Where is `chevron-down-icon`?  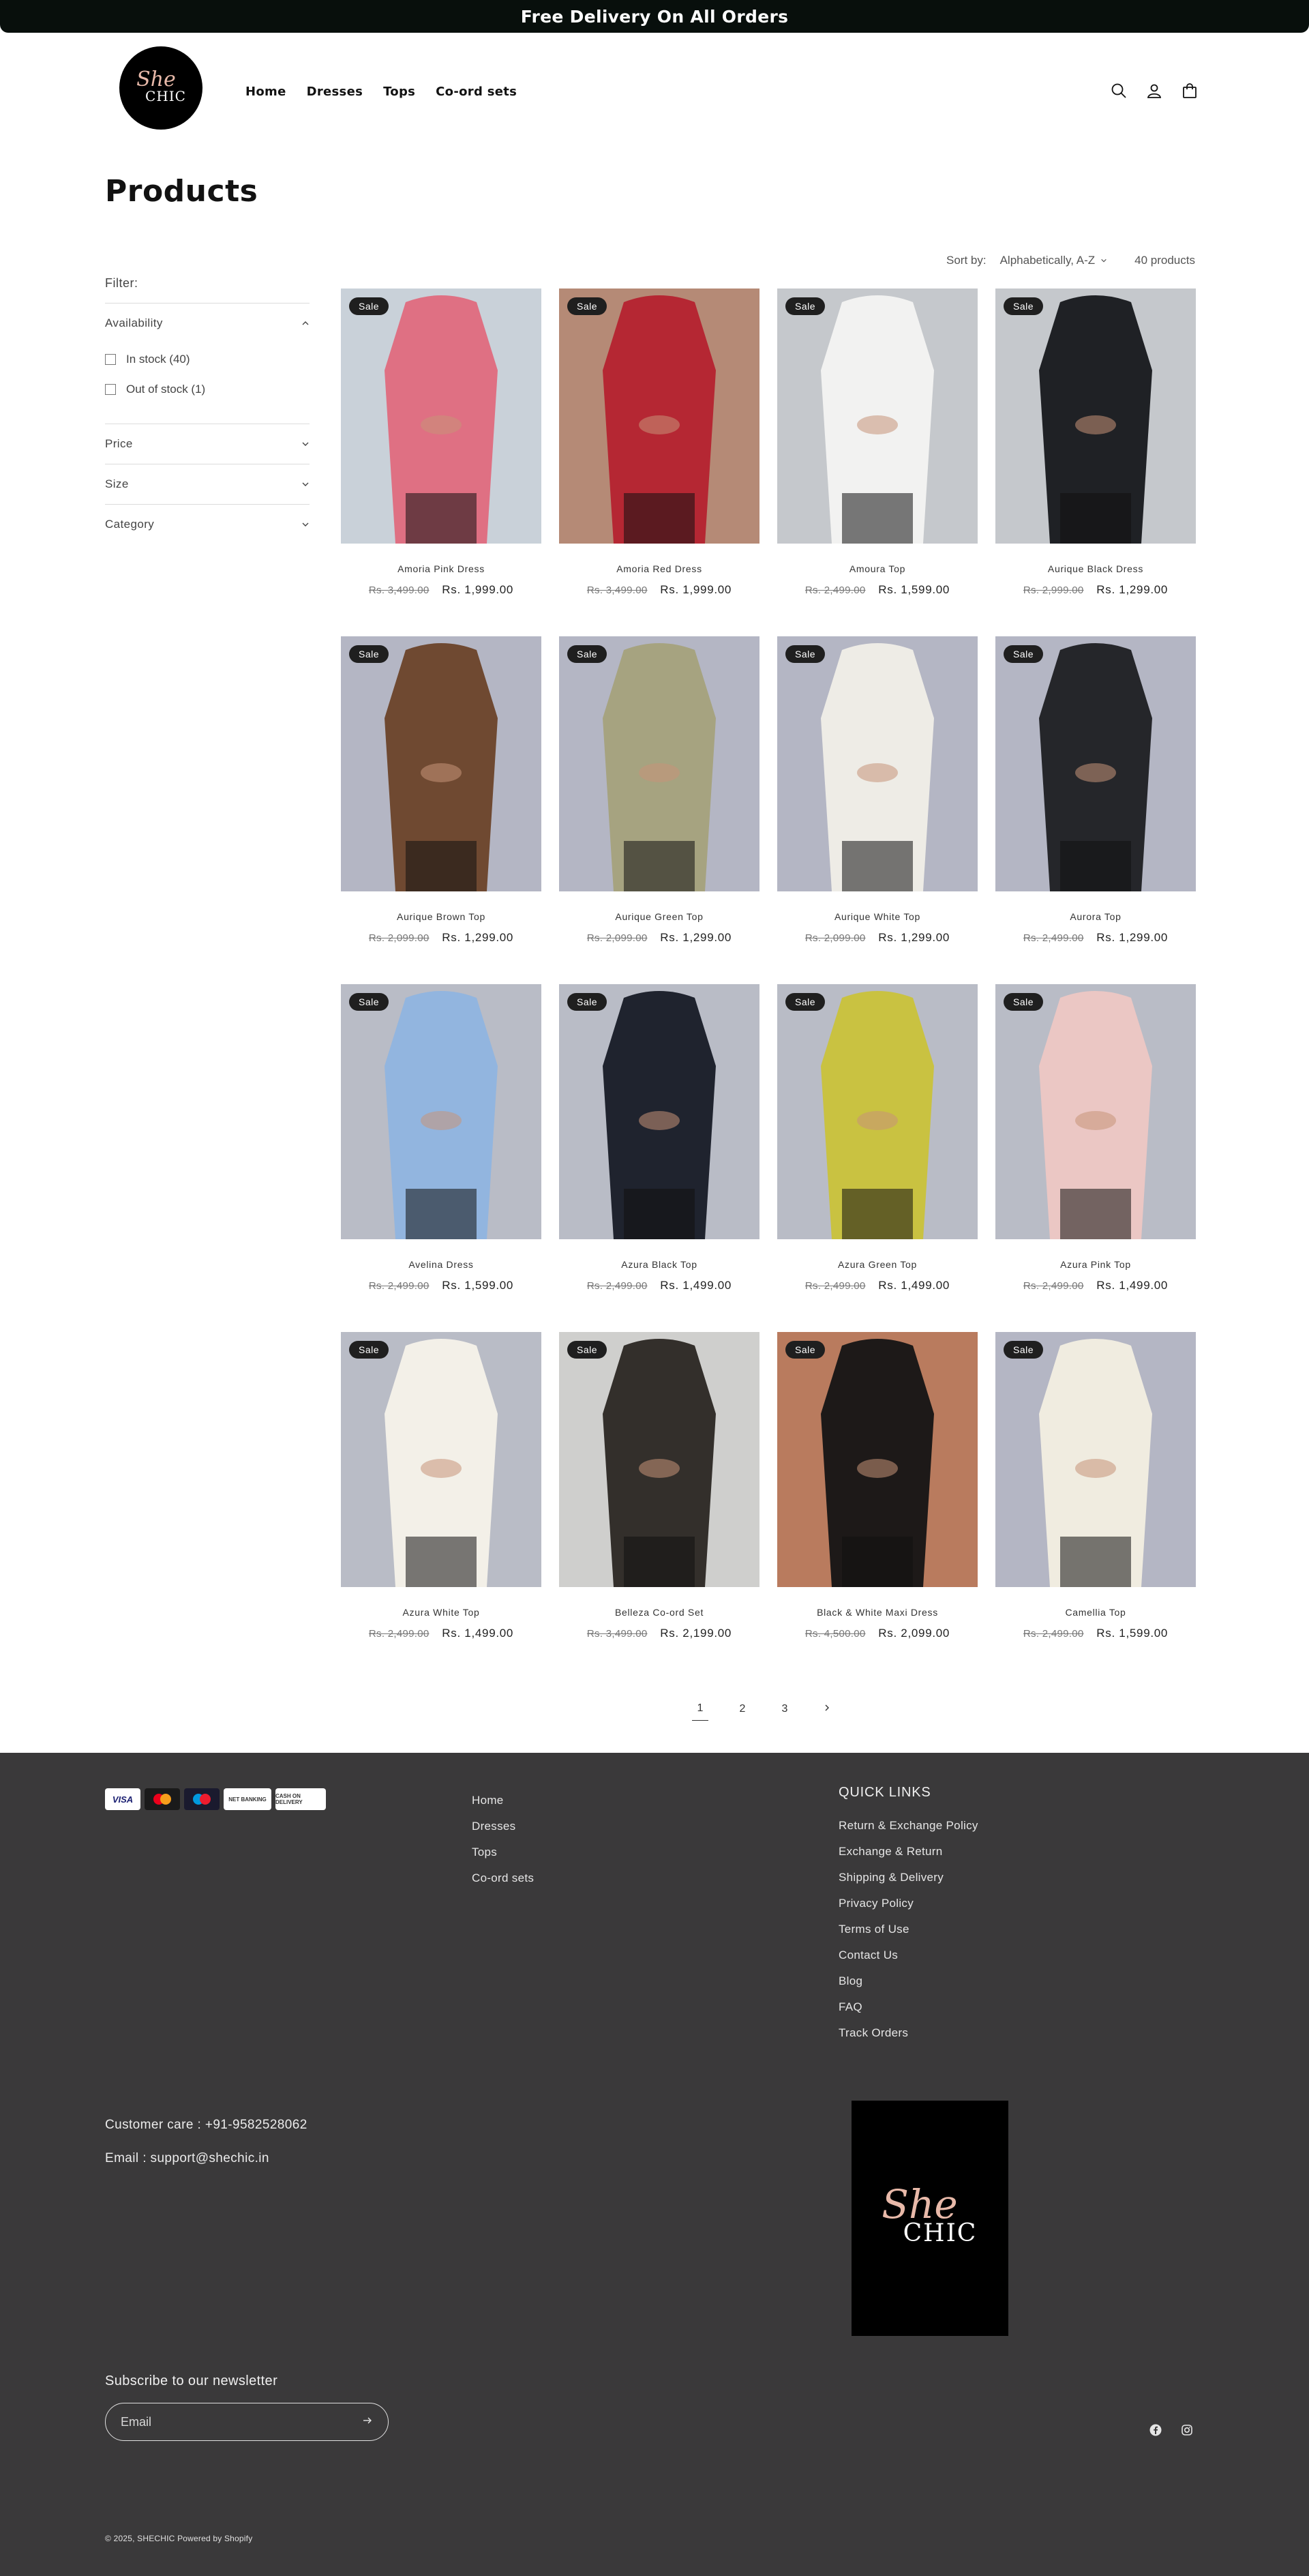
chevron-down-icon is located at coordinates (305, 524).